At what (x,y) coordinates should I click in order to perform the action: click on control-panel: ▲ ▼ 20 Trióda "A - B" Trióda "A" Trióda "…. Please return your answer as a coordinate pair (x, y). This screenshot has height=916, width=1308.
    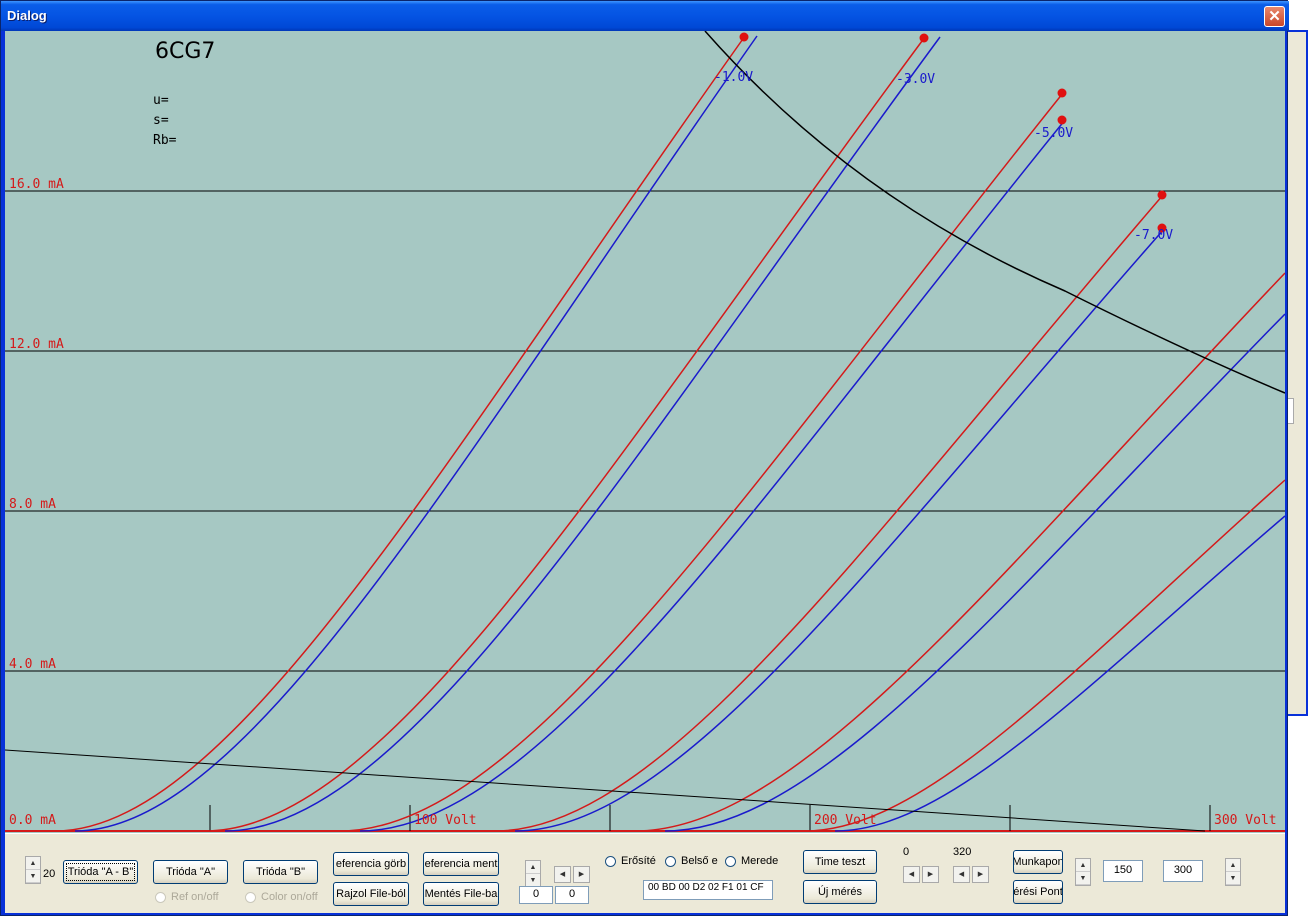
    Looking at the image, I should click on (645, 873).